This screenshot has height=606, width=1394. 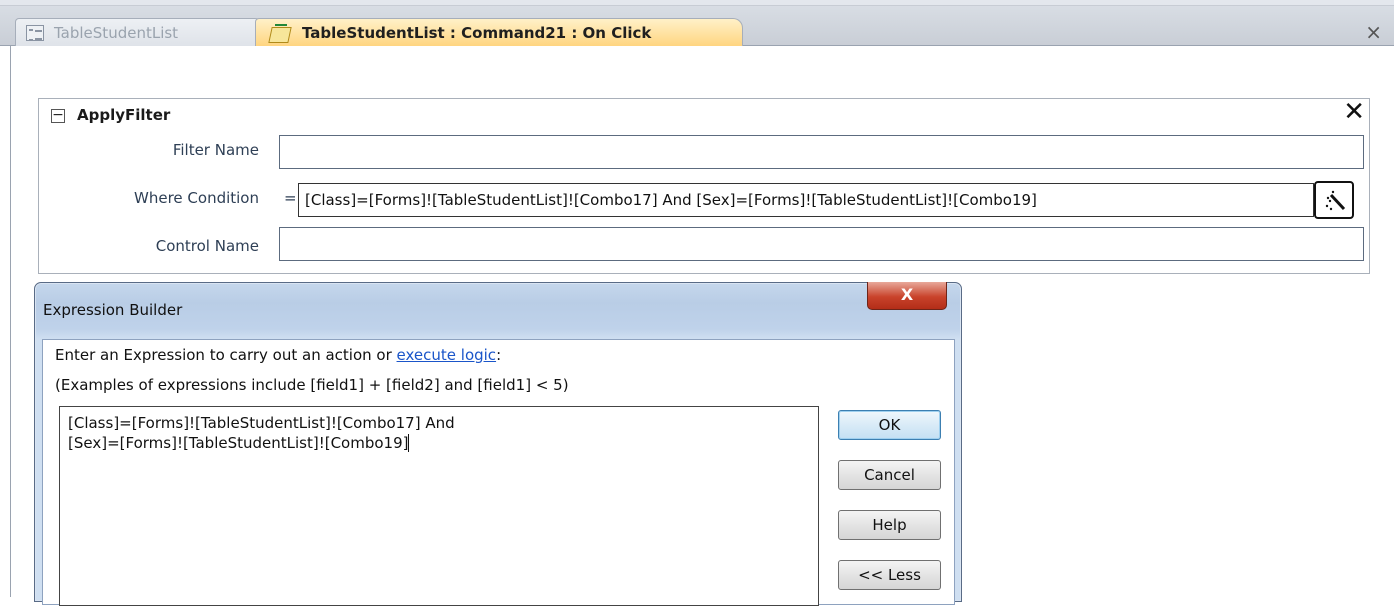 What do you see at coordinates (889, 525) in the screenshot?
I see `help-button: Help` at bounding box center [889, 525].